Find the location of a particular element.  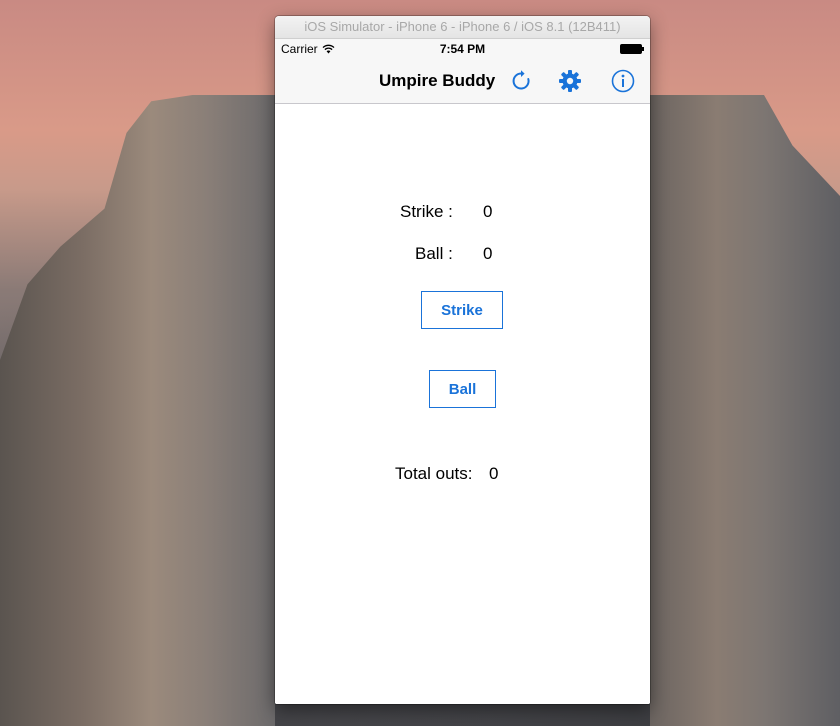

strike-count-label: Strike : is located at coordinates (426, 211).